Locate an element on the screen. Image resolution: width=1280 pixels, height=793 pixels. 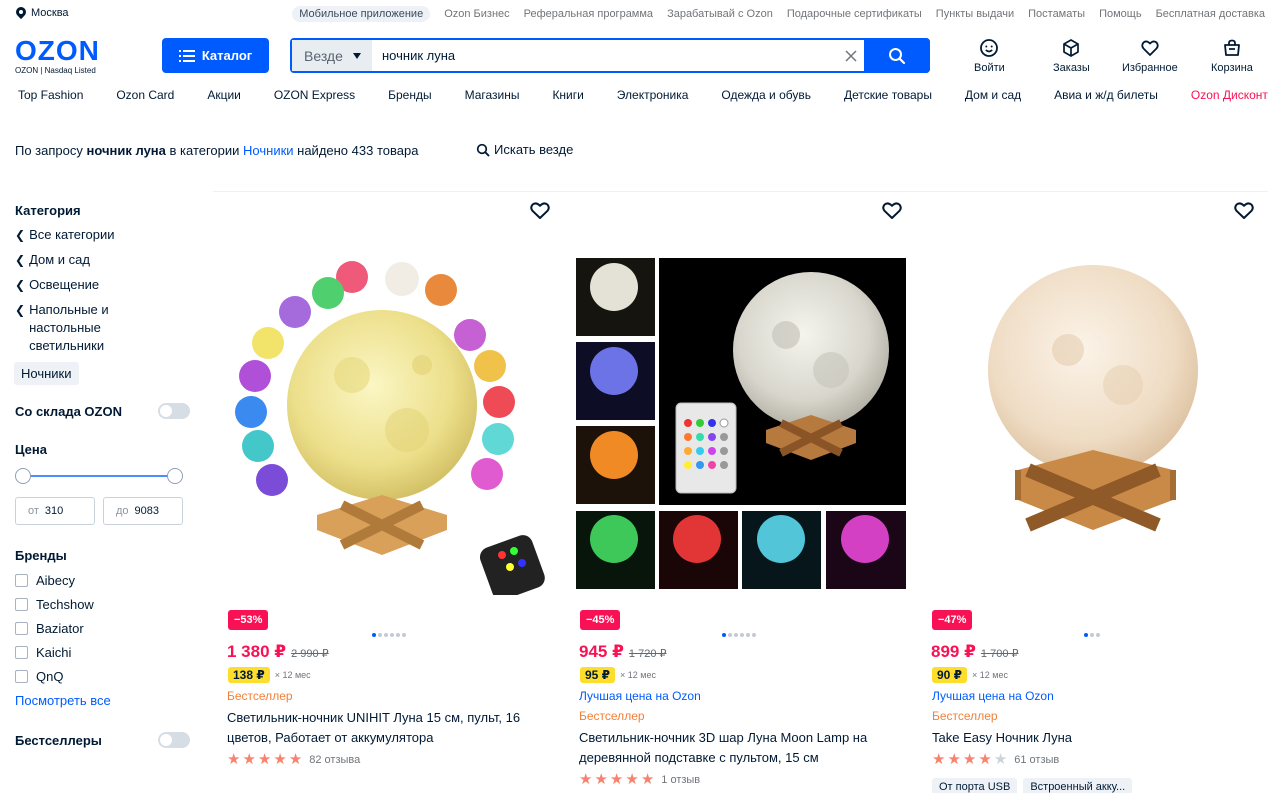
price-filter-title: Цена is located at coordinates (31, 449).